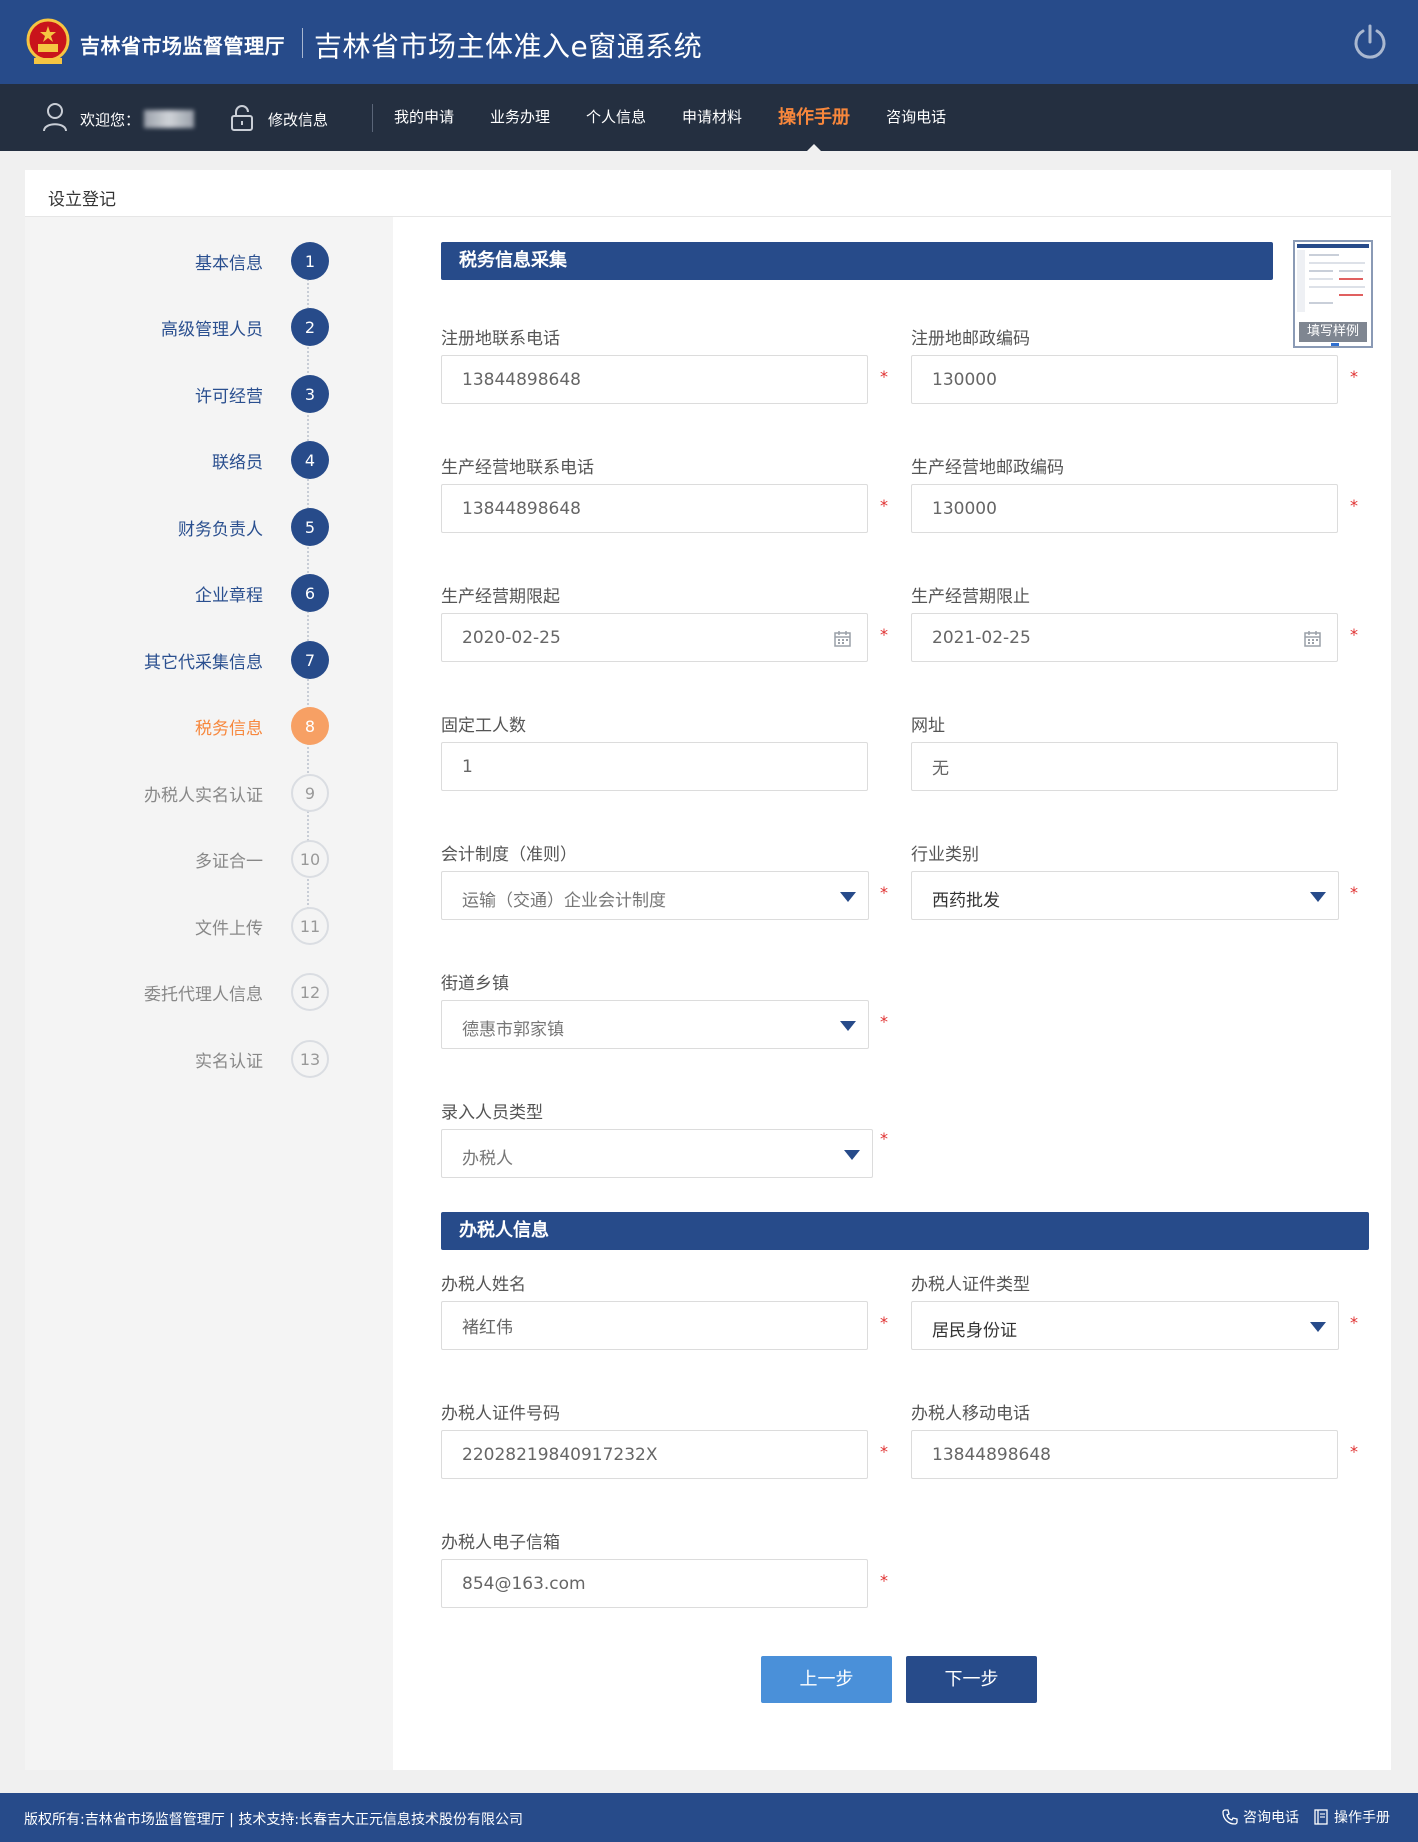  I want to click on street-select: 德惠市郭家镇, so click(655, 1024).